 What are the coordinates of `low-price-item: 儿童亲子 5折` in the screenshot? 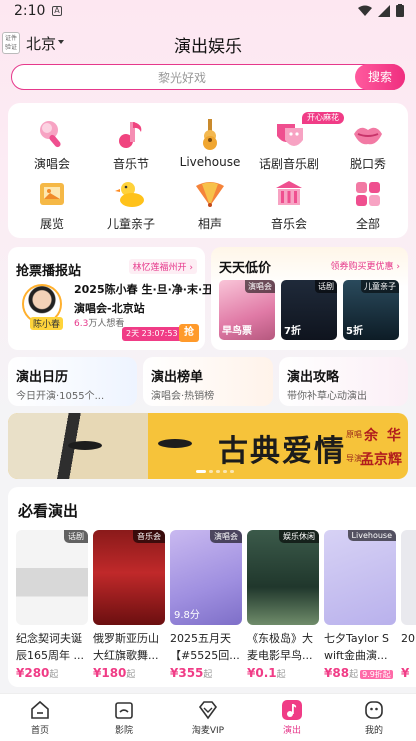 It's located at (371, 310).